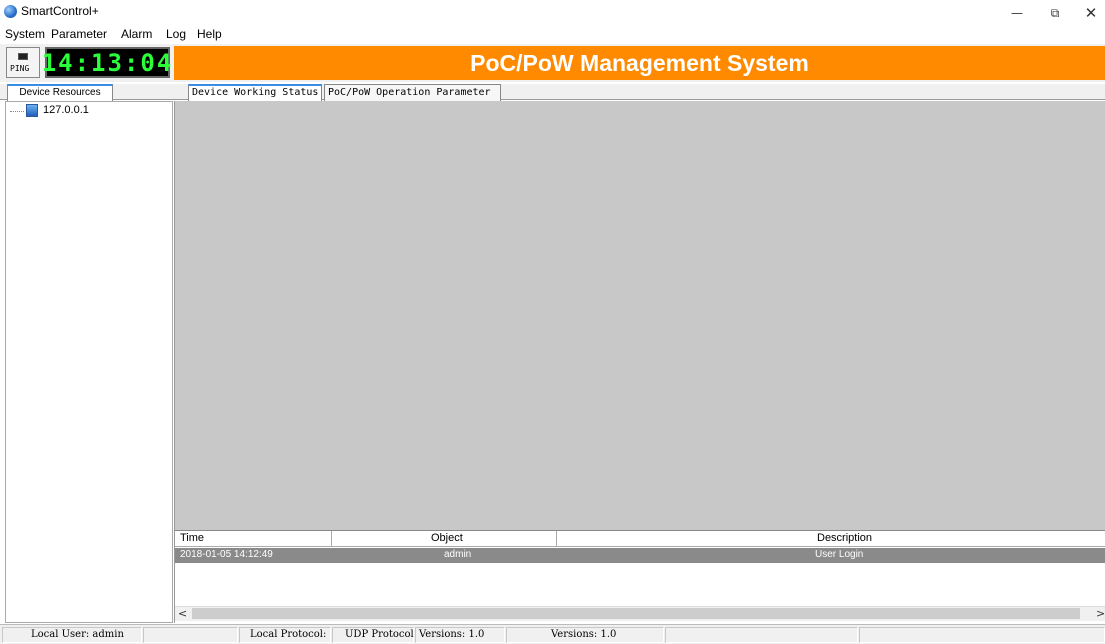 The height and width of the screenshot is (644, 1105). I want to click on cell-description: User Login, so click(839, 554).